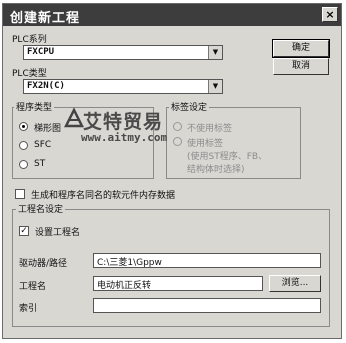  Describe the element at coordinates (129, 263) in the screenshot. I see `drive-path-value: C:\三菱1\Gppw` at that location.